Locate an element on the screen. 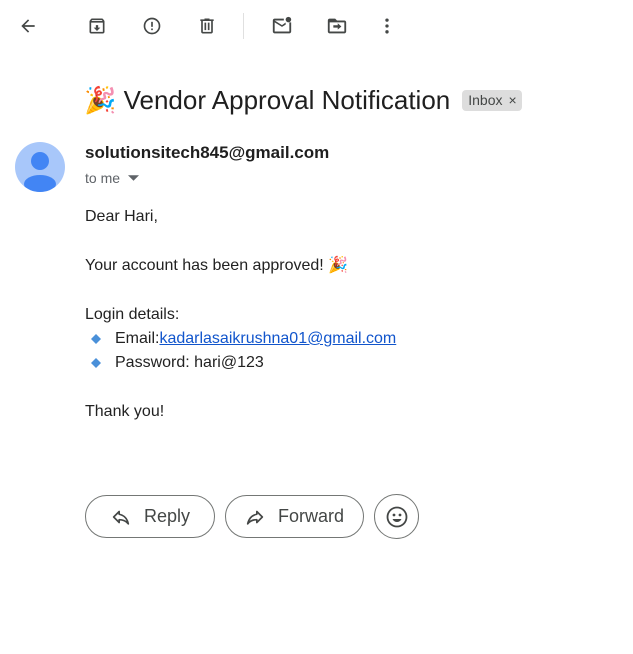 This screenshot has height=654, width=633. list-item: Password: hari@123 is located at coordinates (240, 363).